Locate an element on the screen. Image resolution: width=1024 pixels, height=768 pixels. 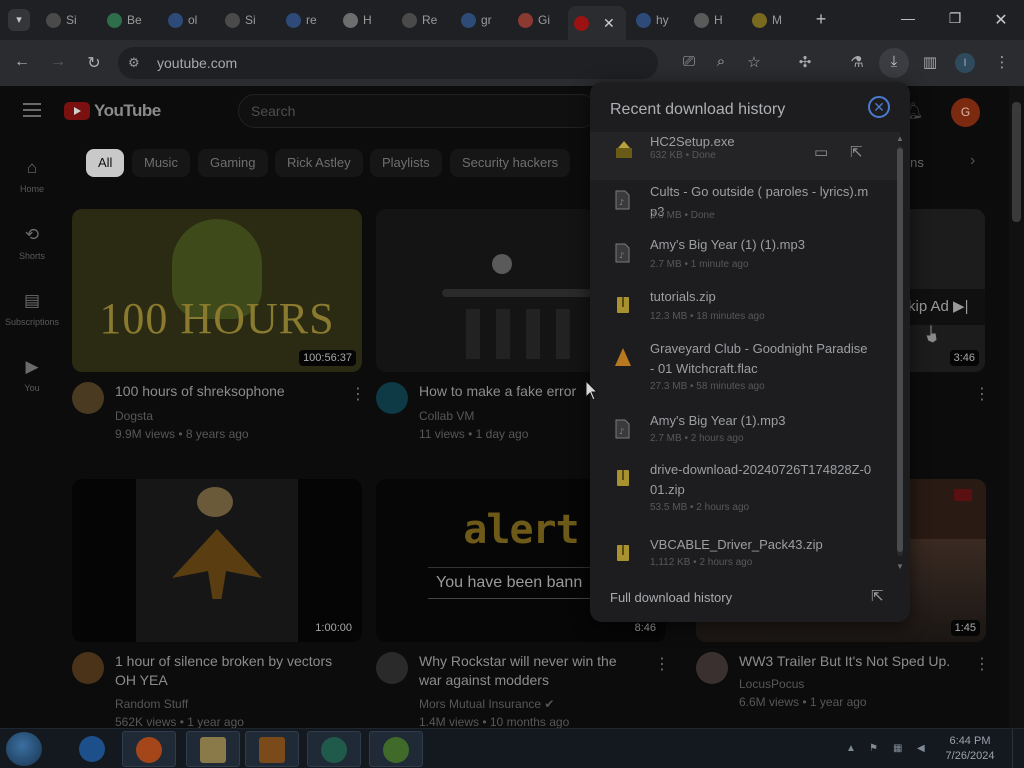
scroll-down-arrow-icon: ▼ is located at coordinates (900, 566).